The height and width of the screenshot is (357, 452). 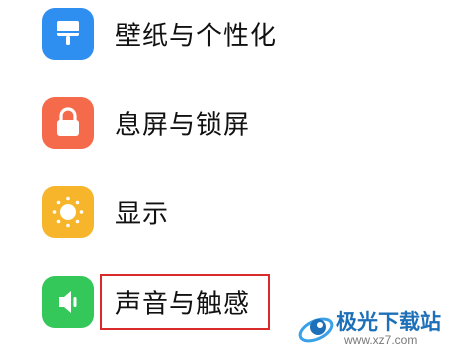 I want to click on watermark-title: 极光下载站, so click(x=388, y=322).